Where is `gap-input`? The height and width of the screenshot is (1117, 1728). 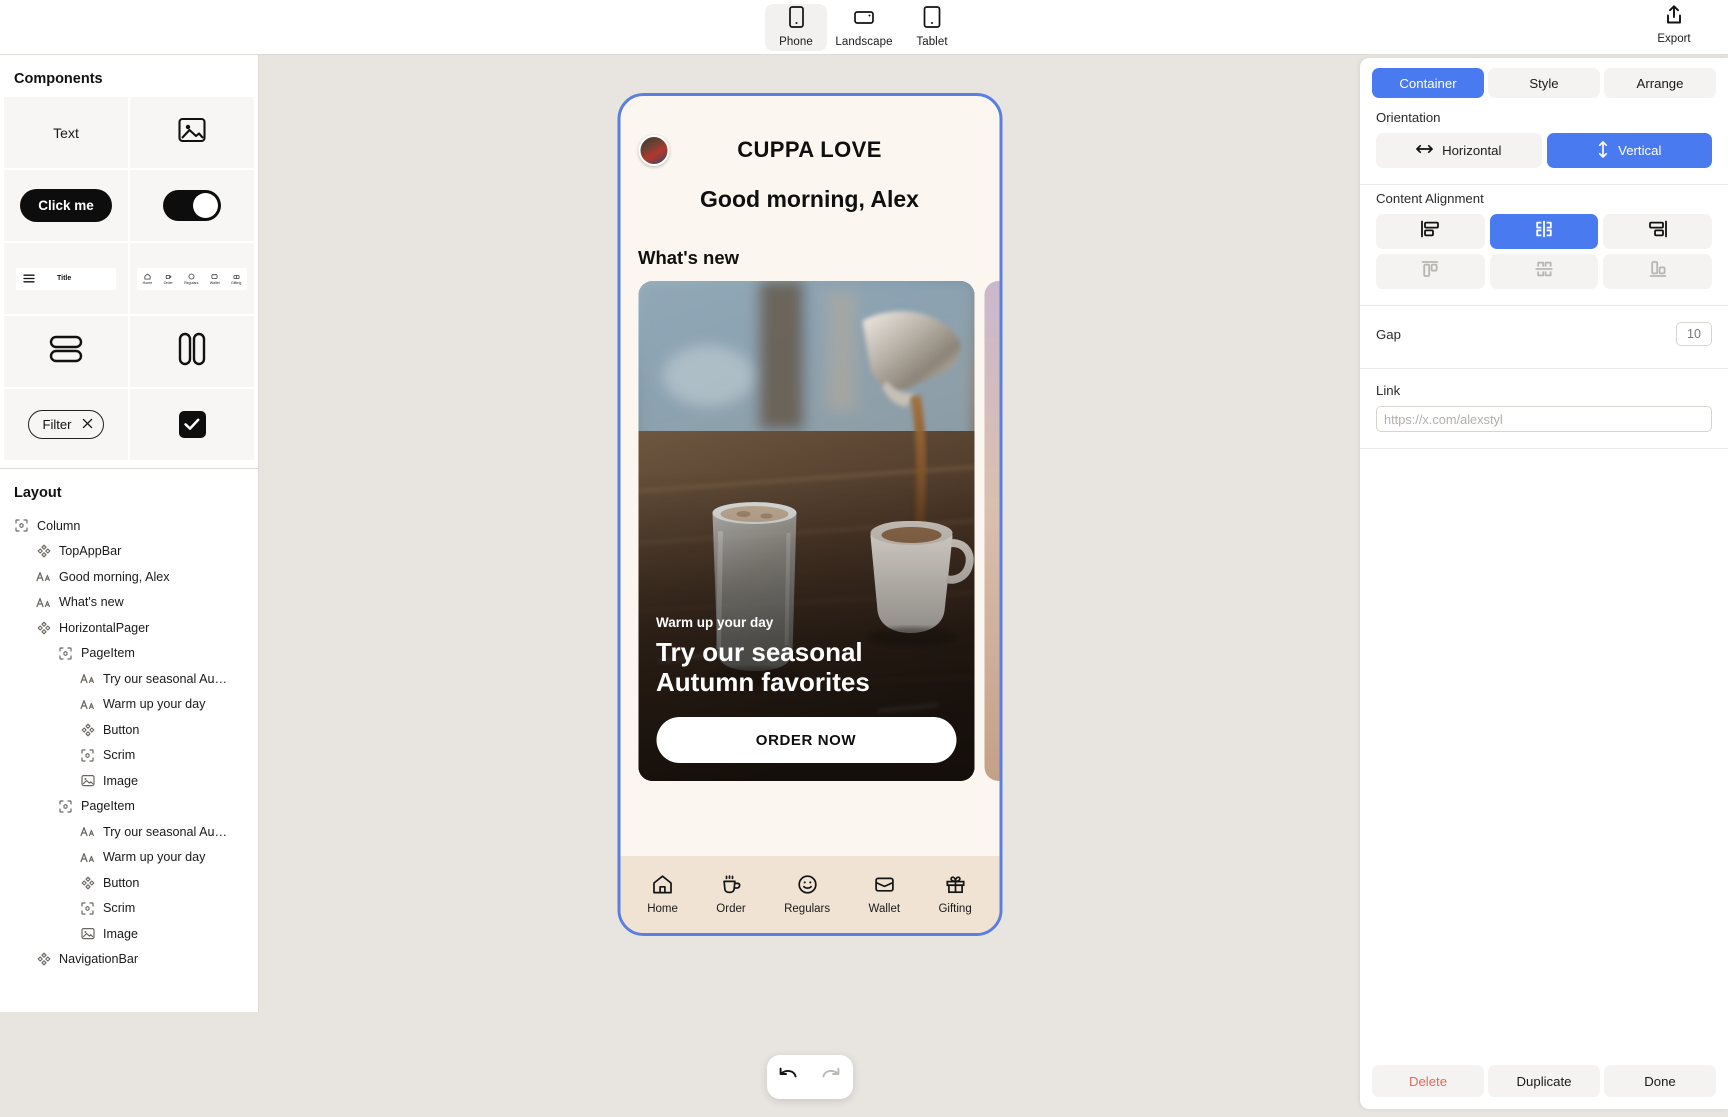
gap-input is located at coordinates (1694, 334).